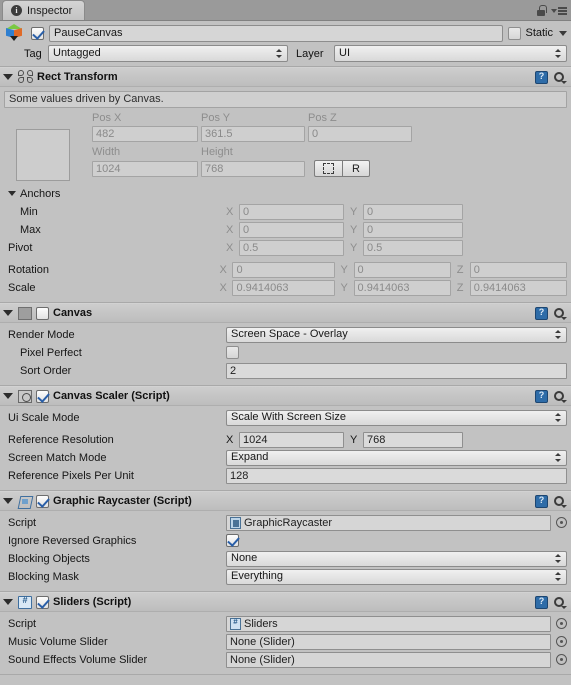 Image resolution: width=571 pixels, height=685 pixels. What do you see at coordinates (42, 602) in the screenshot?
I see `sliders-enabled-checkbox` at bounding box center [42, 602].